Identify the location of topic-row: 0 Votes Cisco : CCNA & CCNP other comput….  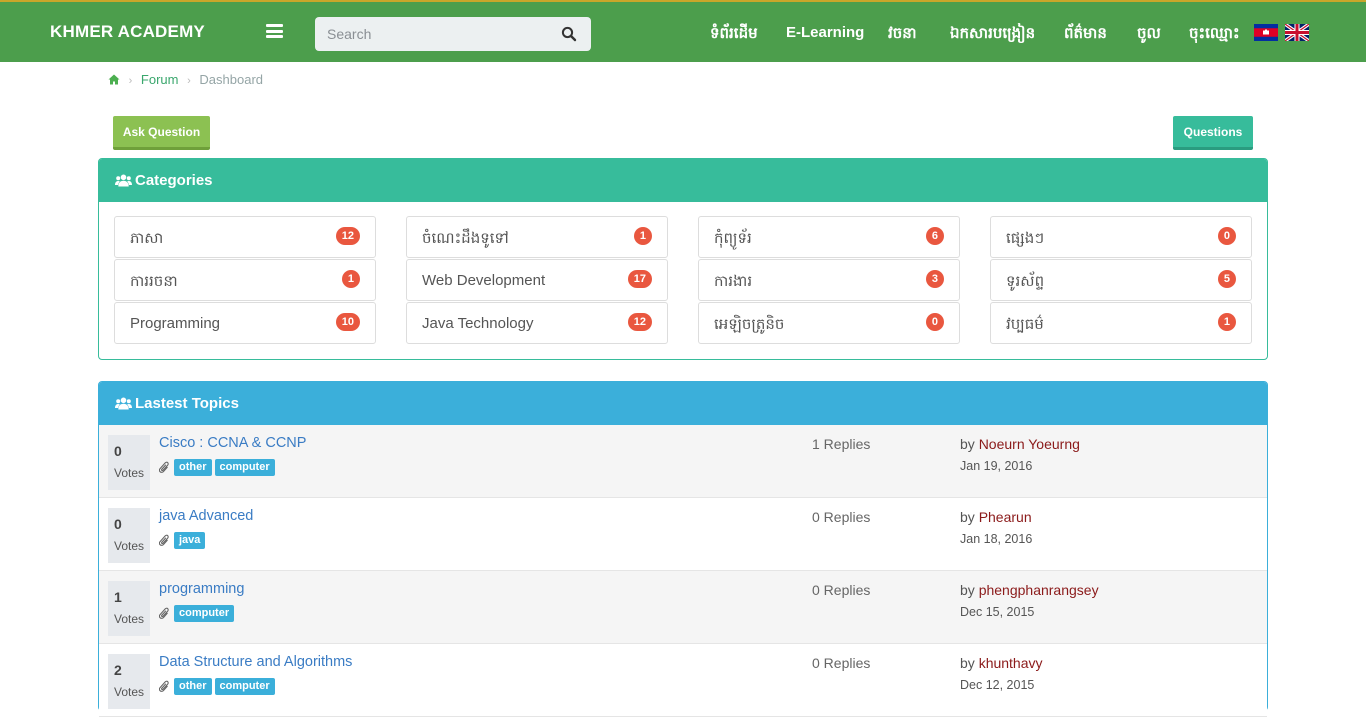
(683, 461).